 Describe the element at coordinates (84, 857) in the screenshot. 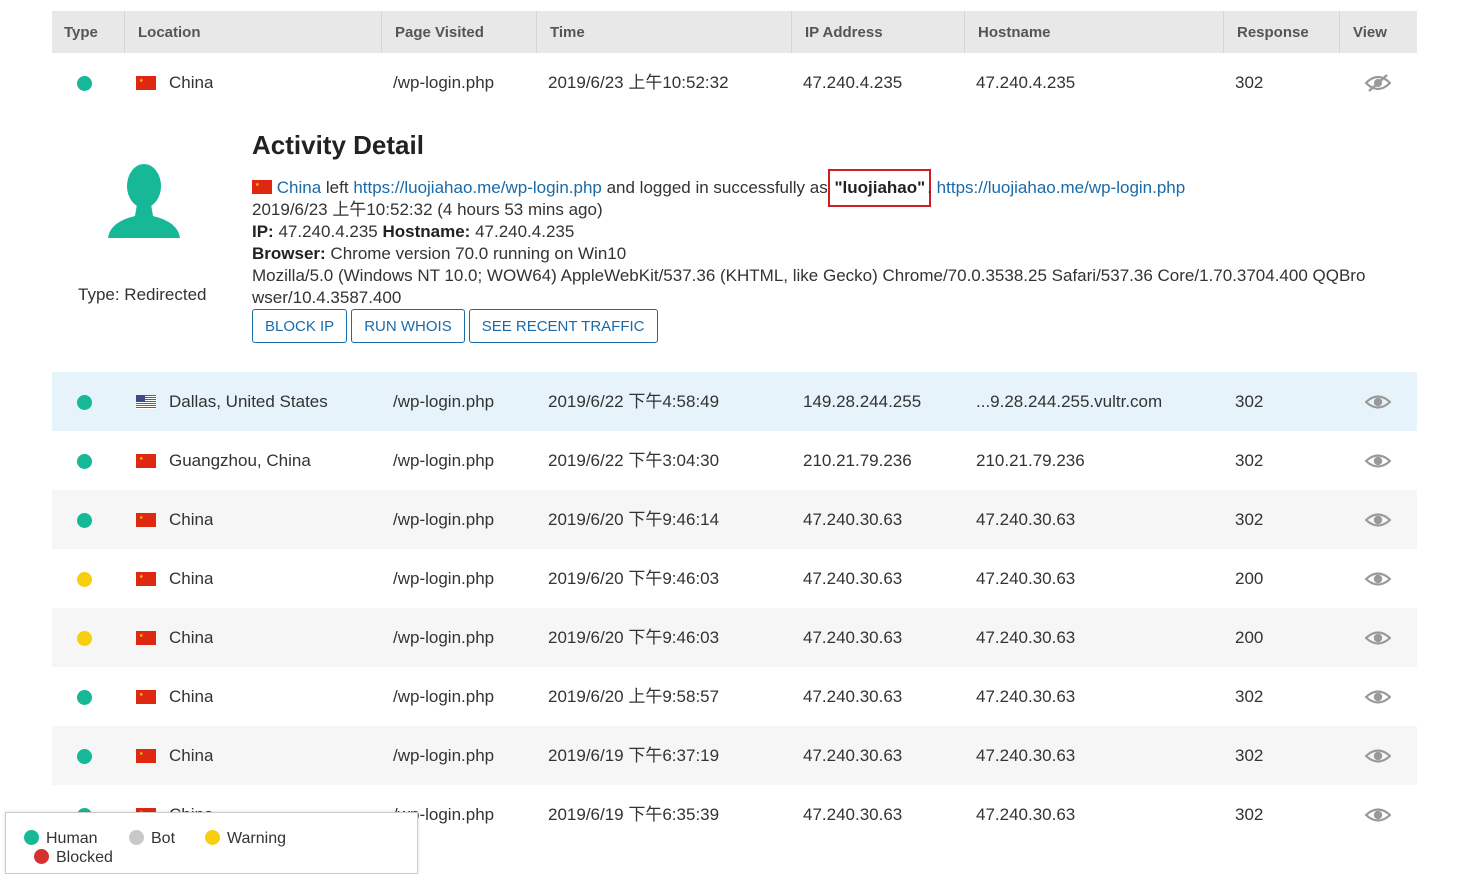

I see `legend-label: Blocked` at that location.